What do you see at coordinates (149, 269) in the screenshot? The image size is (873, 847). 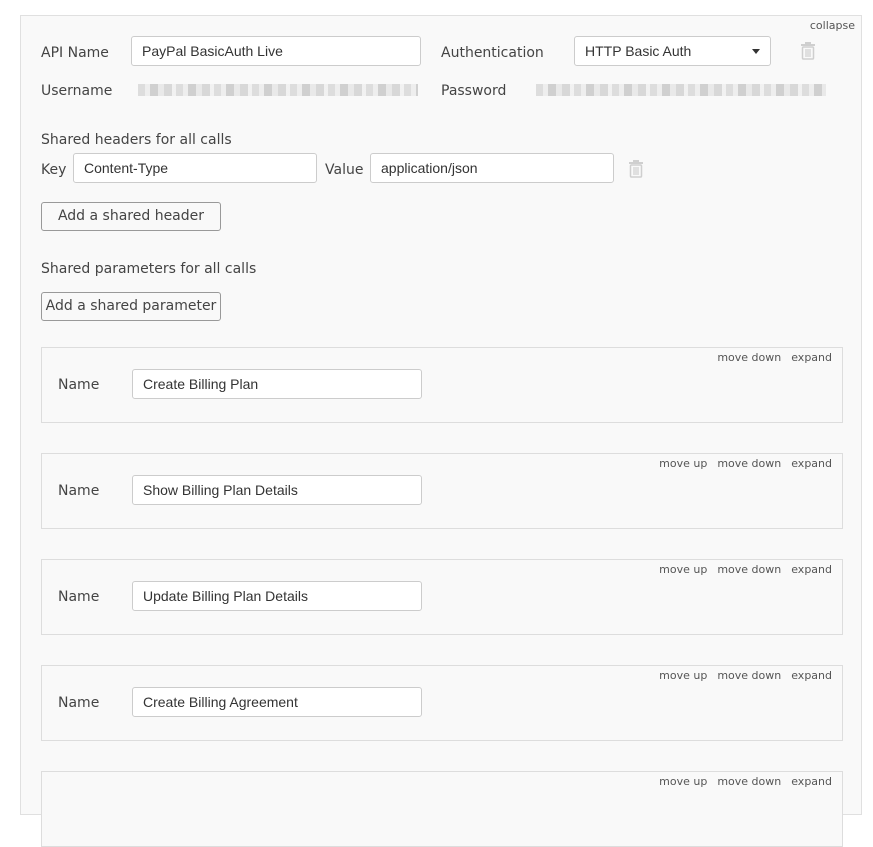 I see `shared-parameters-title: Shared parameters for all calls` at bounding box center [149, 269].